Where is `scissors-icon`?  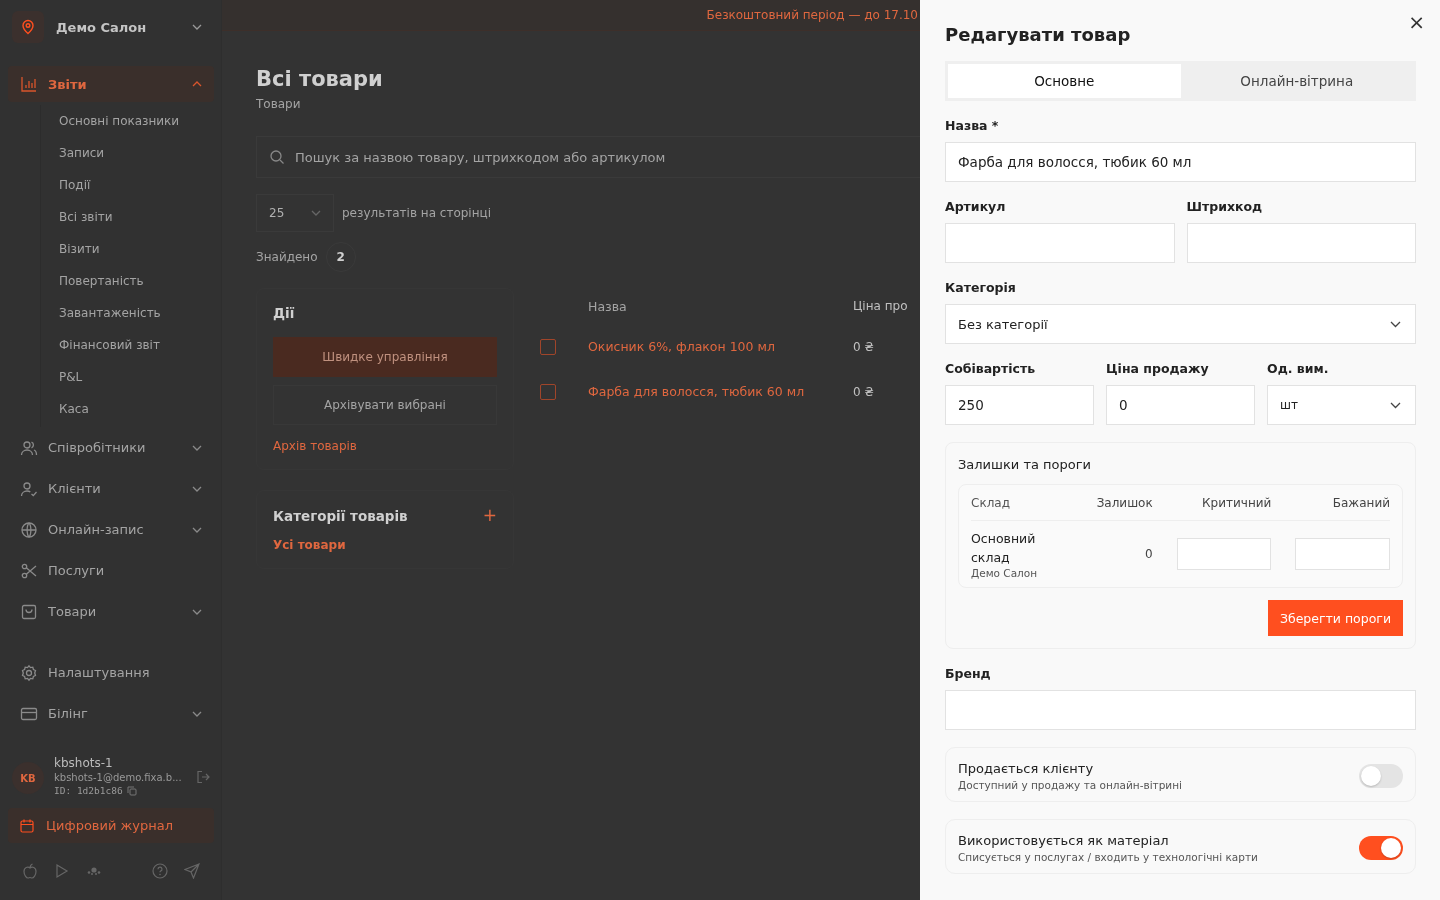
scissors-icon is located at coordinates (29, 570).